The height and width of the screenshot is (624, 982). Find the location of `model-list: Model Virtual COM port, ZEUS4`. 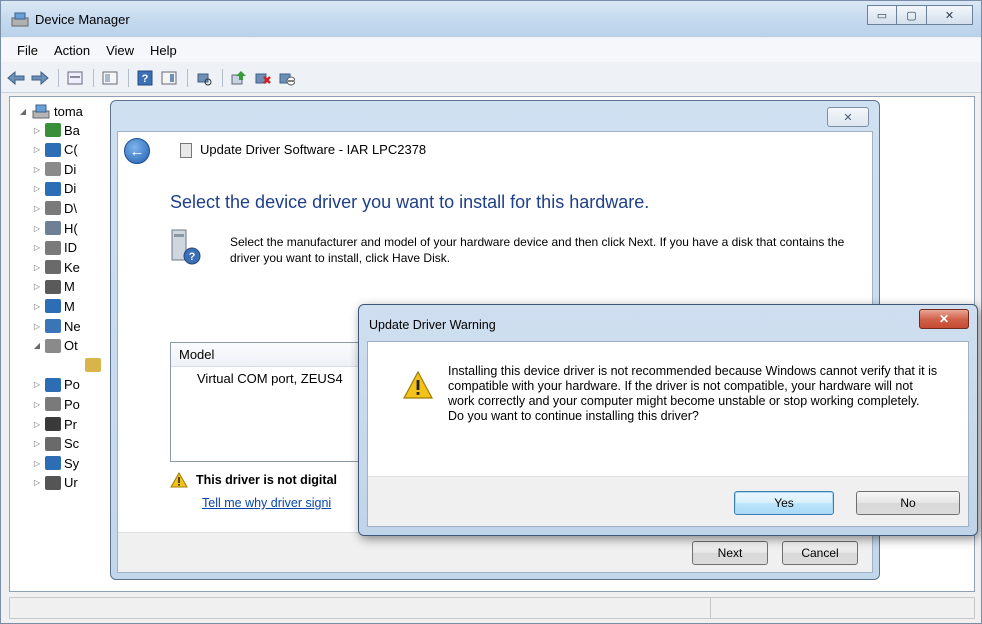

model-list: Model Virtual COM port, ZEUS4 is located at coordinates (280, 402).